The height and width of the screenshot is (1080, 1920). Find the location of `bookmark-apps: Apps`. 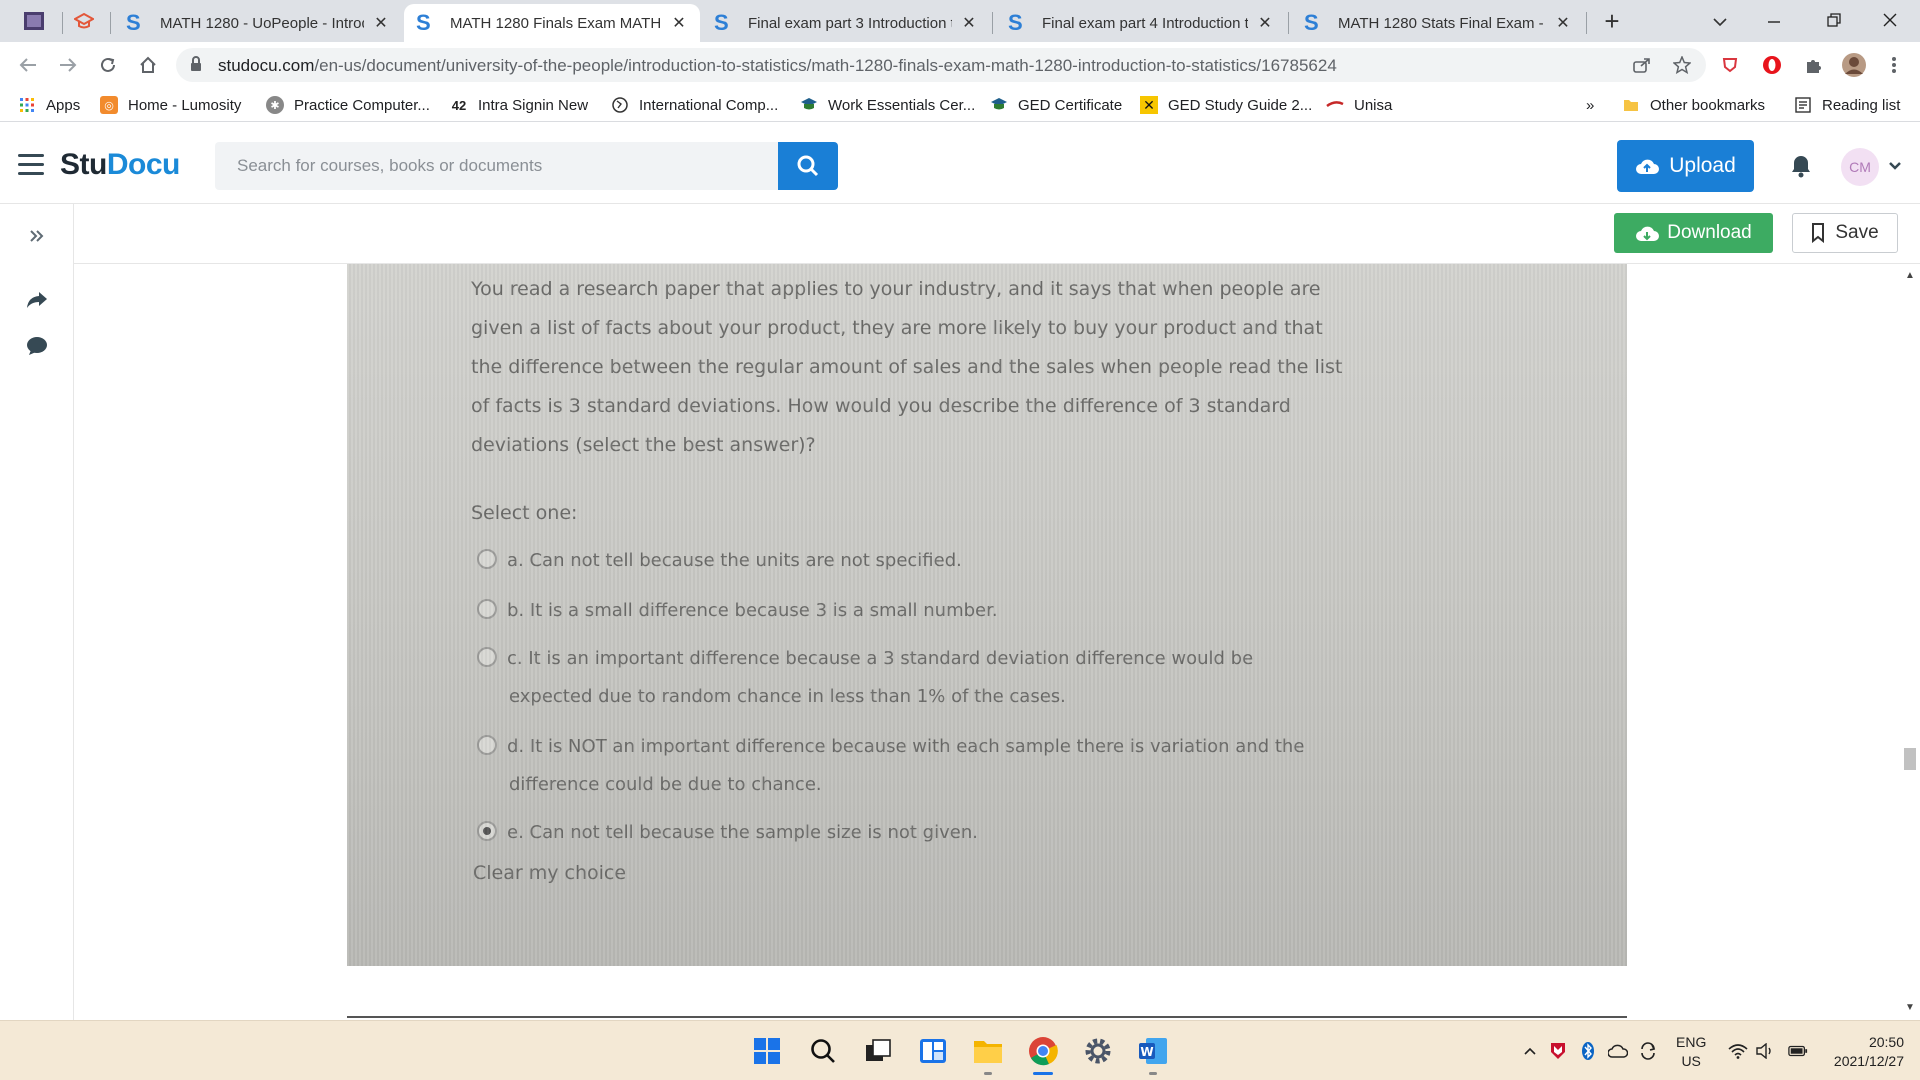

bookmark-apps: Apps is located at coordinates (49, 105).